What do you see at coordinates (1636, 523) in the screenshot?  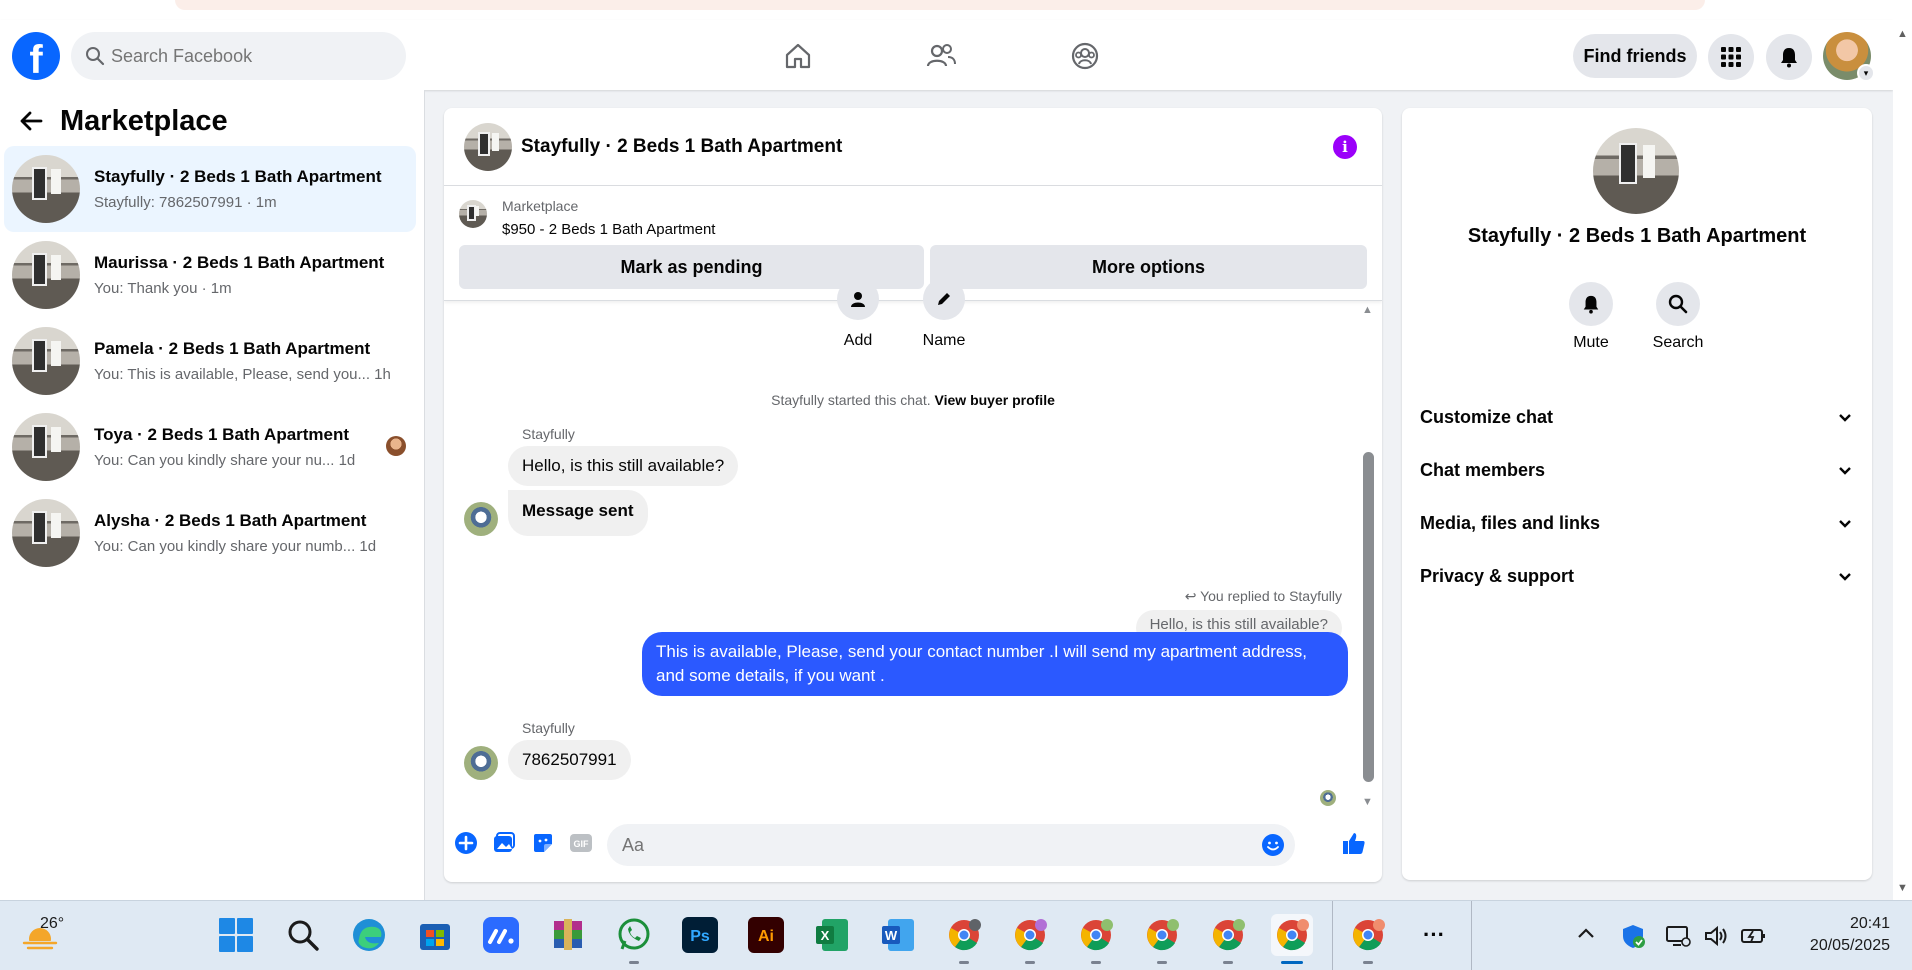 I see `section-media-files-links: Media, files and links` at bounding box center [1636, 523].